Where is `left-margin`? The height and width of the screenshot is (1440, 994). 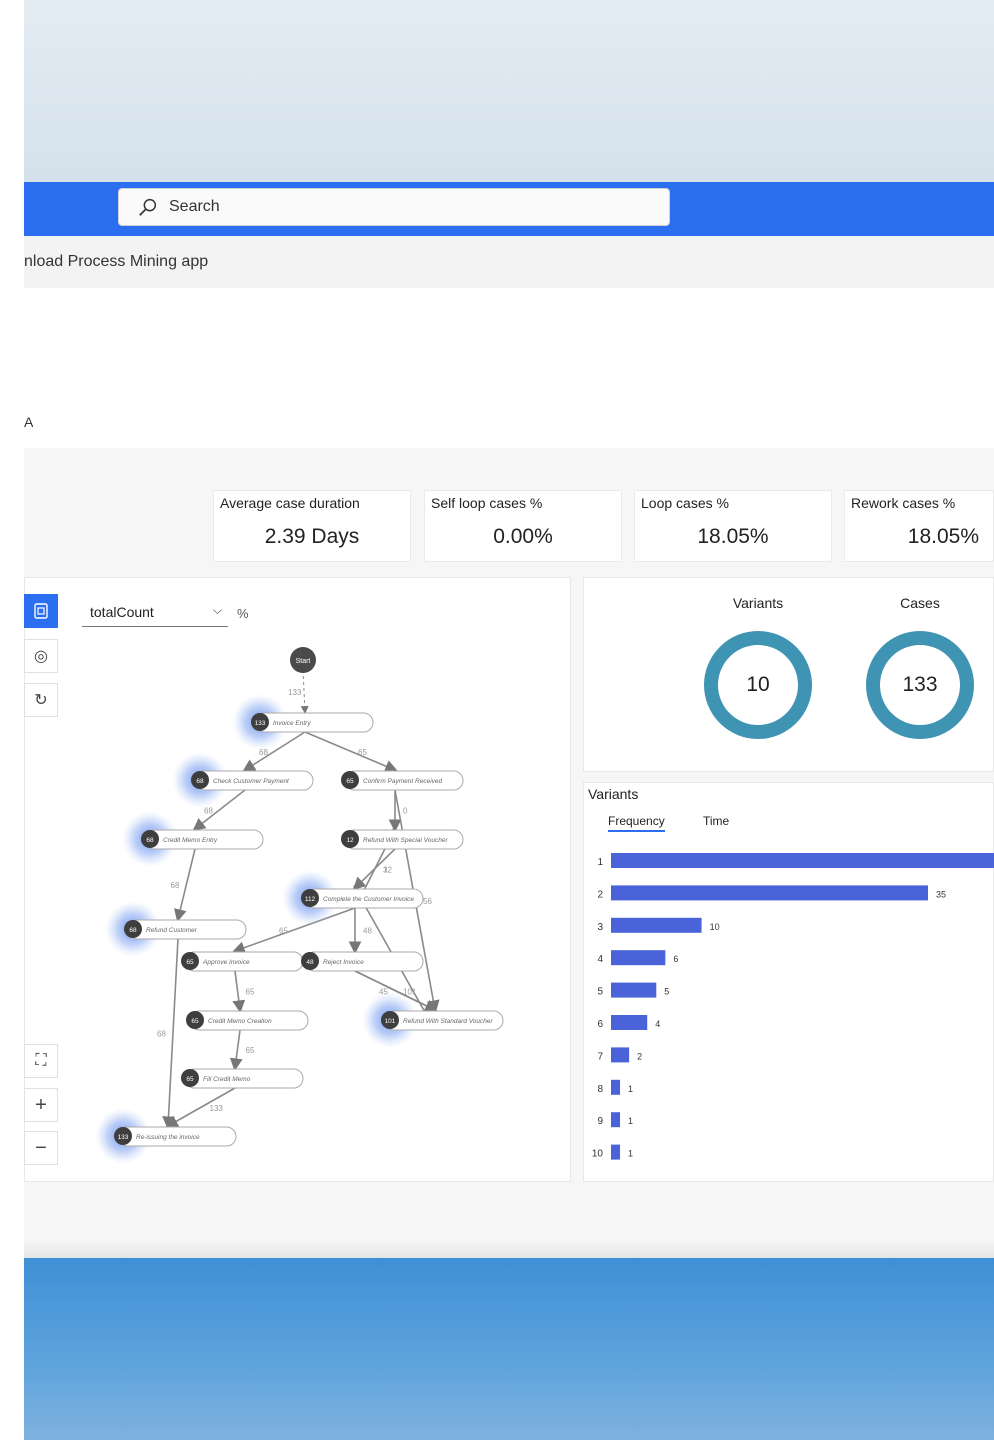
left-margin is located at coordinates (12, 720).